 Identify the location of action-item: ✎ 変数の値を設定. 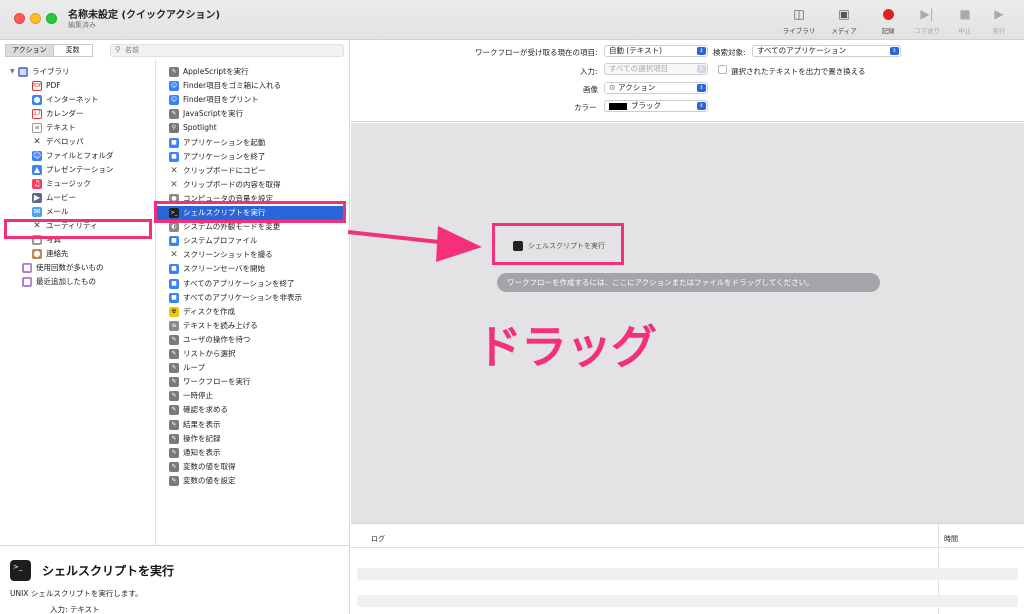
(256, 481).